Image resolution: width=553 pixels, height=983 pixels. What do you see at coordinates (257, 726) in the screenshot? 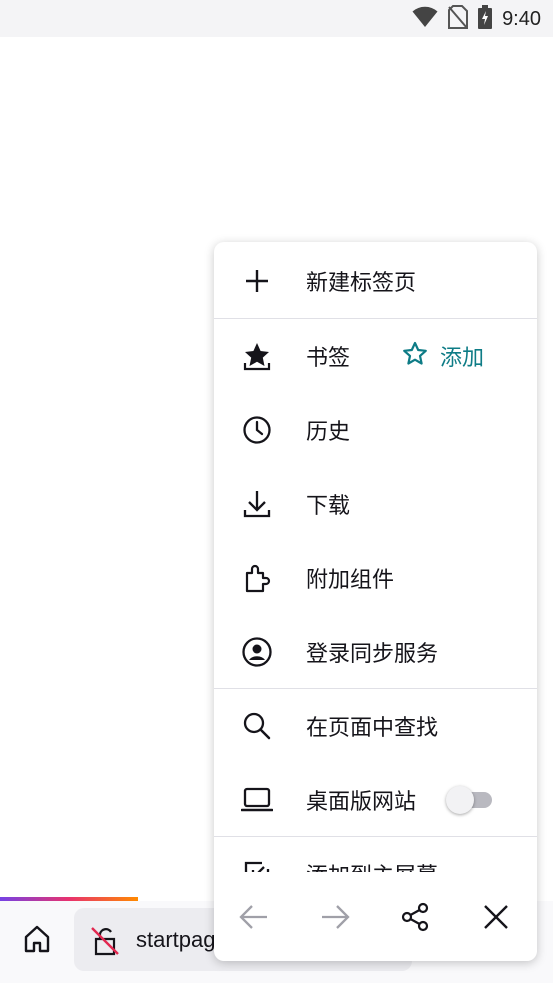
I see `search-icon` at bounding box center [257, 726].